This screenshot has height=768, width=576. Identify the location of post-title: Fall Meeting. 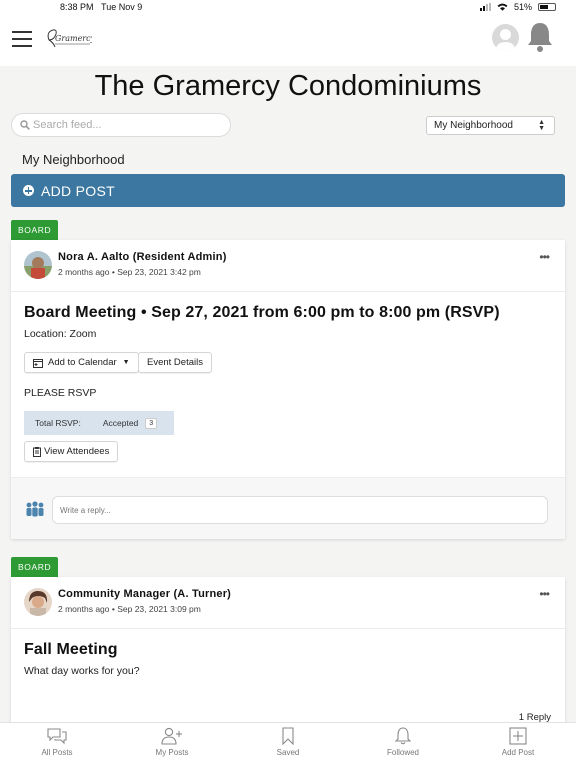
(71, 649).